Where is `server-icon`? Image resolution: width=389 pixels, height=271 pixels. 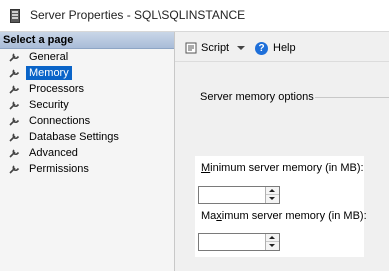
server-icon is located at coordinates (15, 16).